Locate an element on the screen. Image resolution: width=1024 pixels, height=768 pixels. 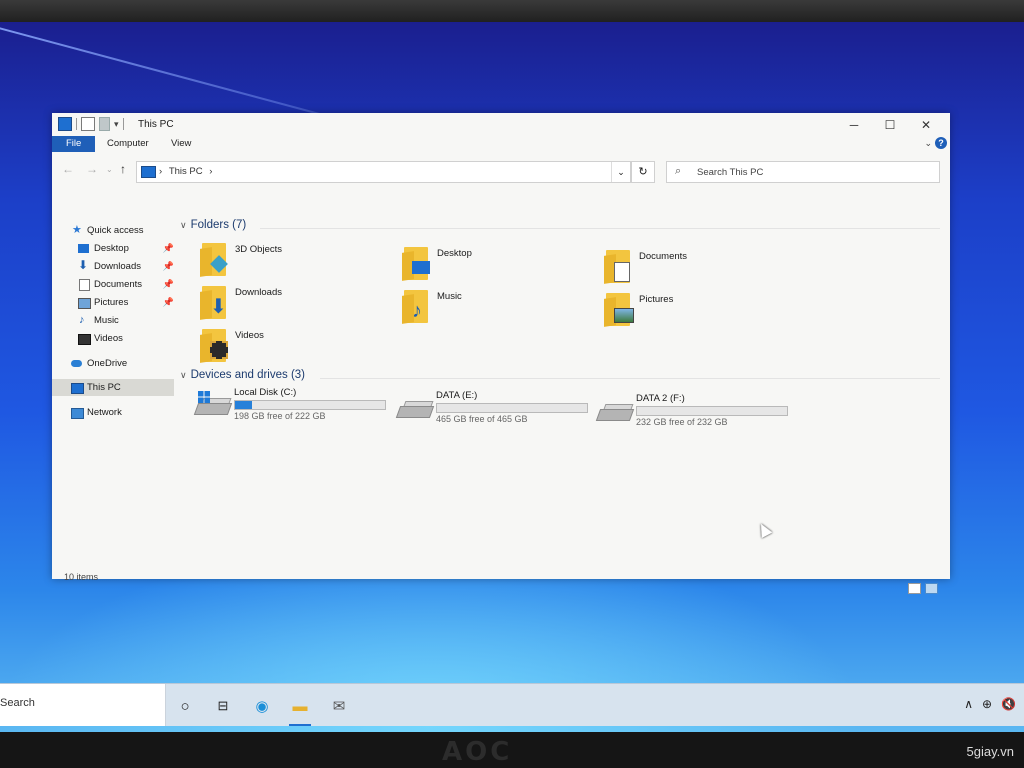
folder-icon: ⬇ is located at coordinates (215, 303).